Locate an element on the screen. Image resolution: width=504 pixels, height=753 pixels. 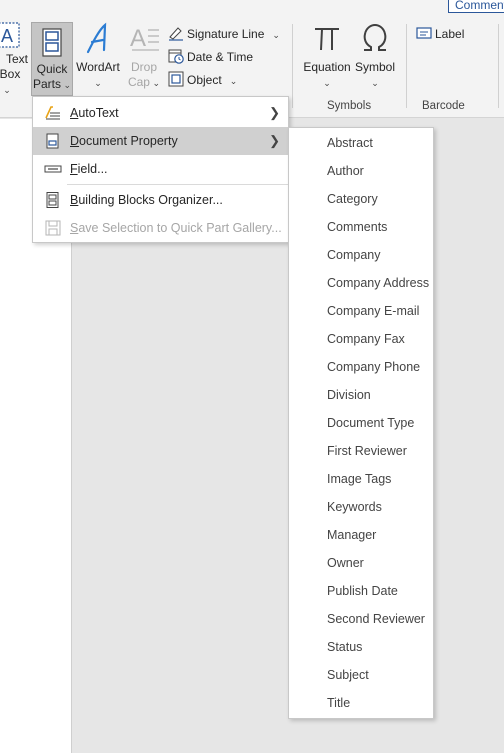
date-time-button: Date & Time is located at coordinates (210, 57).